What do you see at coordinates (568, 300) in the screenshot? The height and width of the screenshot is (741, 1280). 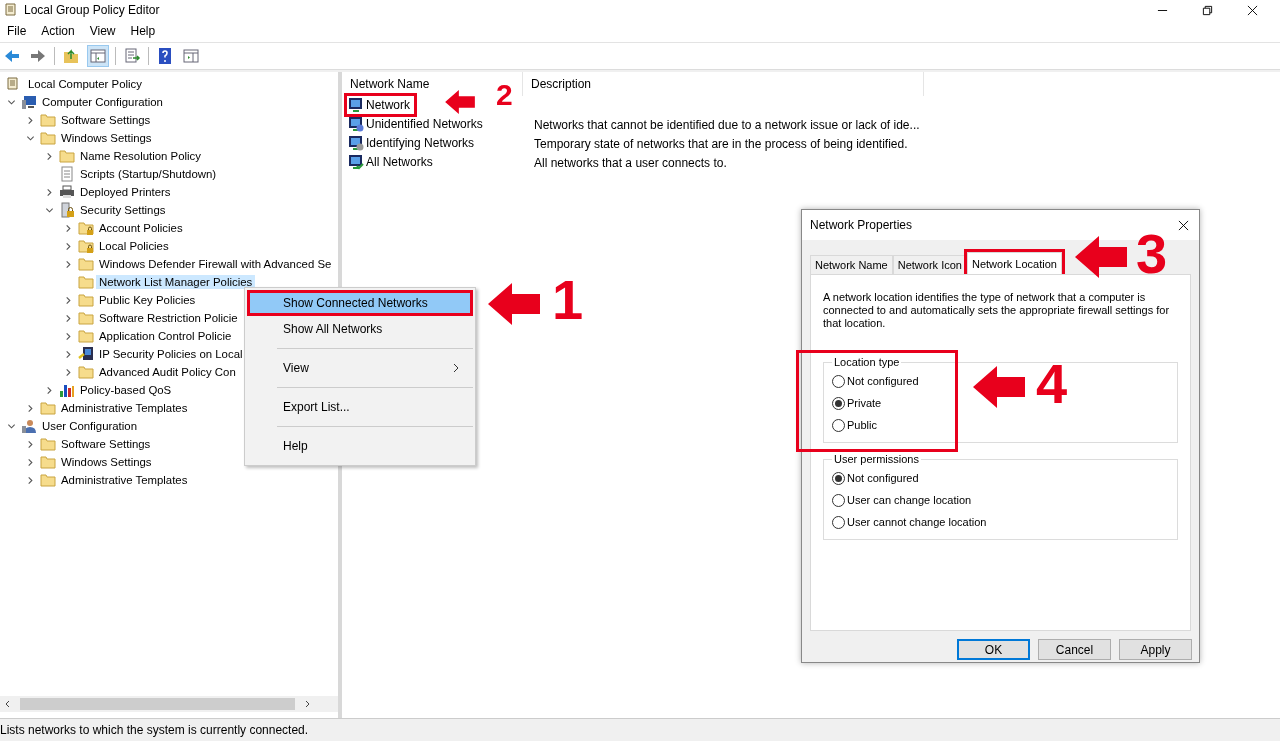 I see `callout-number: 1` at bounding box center [568, 300].